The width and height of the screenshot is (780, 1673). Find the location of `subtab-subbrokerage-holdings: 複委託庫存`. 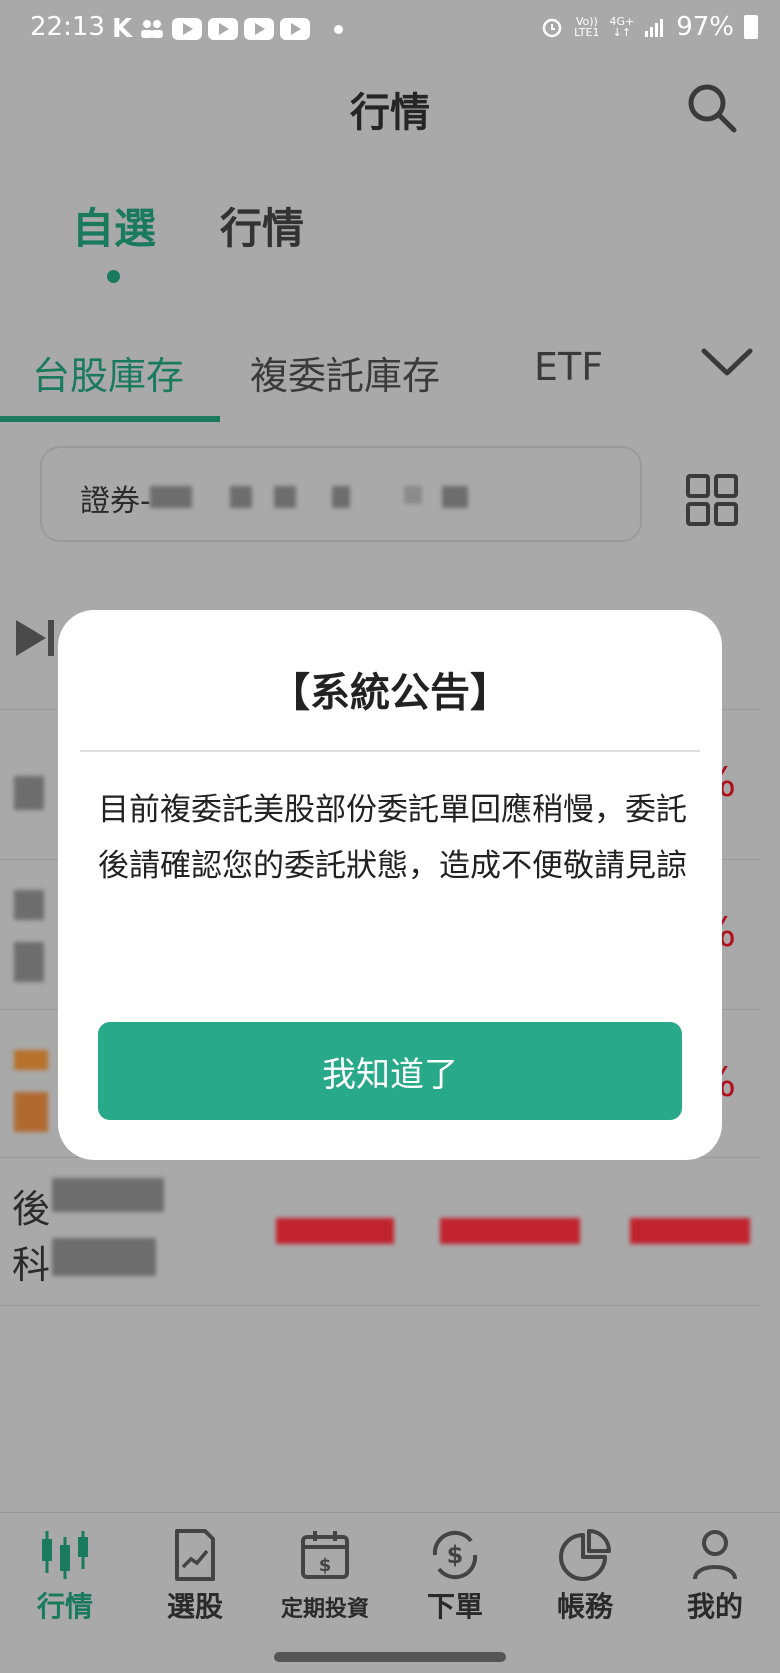

subtab-subbrokerage-holdings: 複委託庫存 is located at coordinates (345, 372).